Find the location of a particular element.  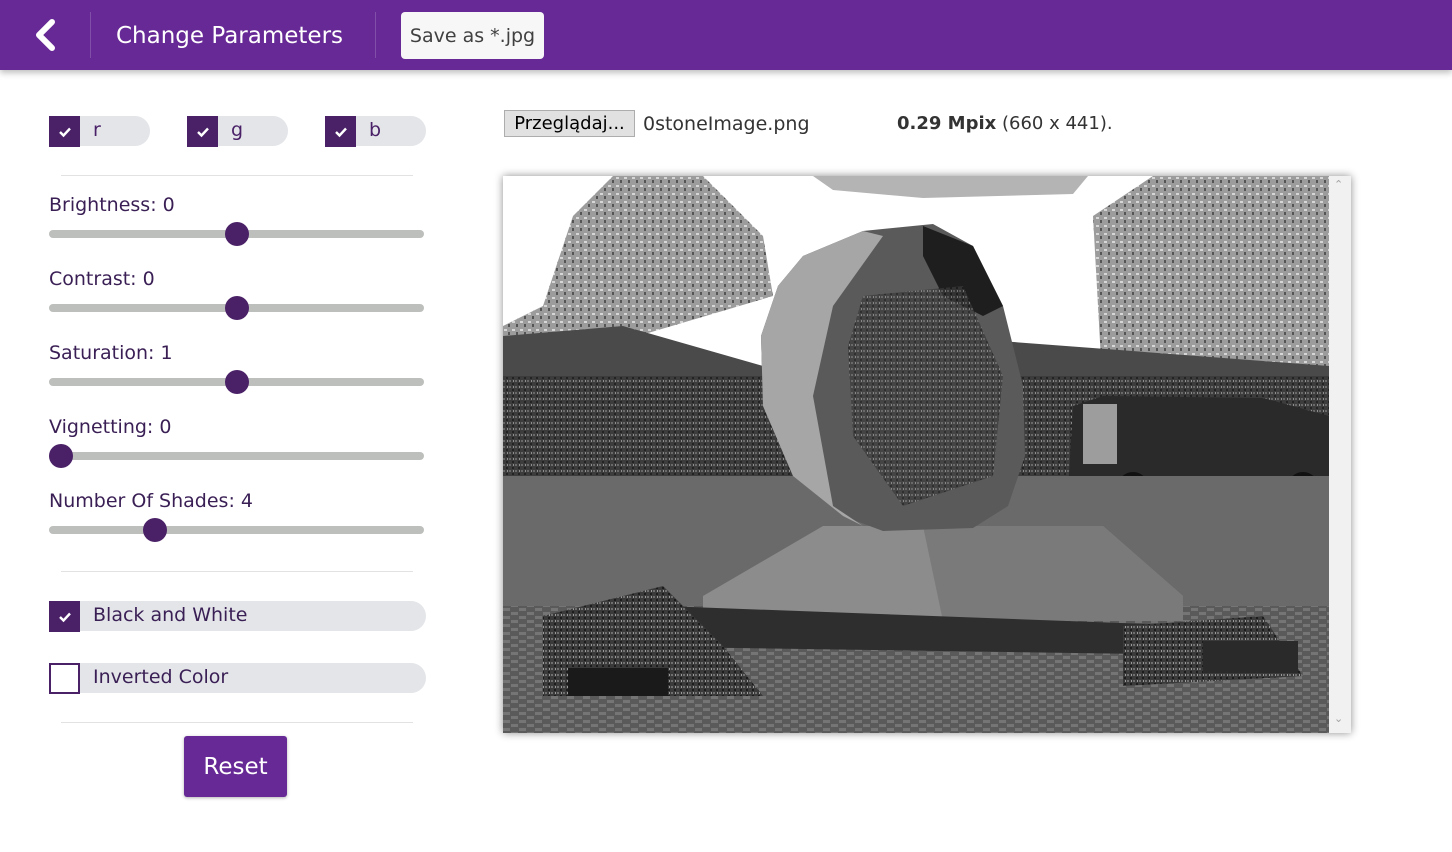

vignetting-slider is located at coordinates (236, 456).